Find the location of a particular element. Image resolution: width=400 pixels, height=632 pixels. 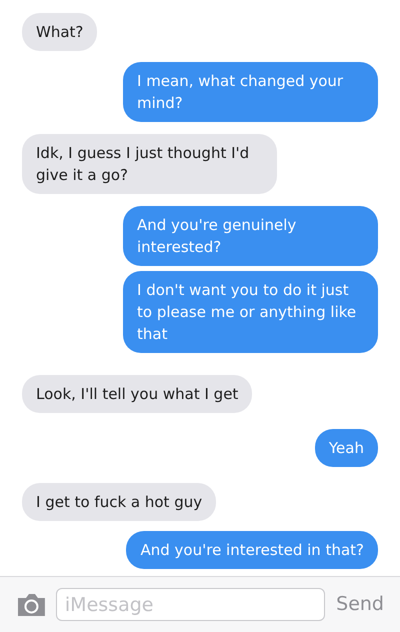

message-input-field: iMessage is located at coordinates (191, 604).